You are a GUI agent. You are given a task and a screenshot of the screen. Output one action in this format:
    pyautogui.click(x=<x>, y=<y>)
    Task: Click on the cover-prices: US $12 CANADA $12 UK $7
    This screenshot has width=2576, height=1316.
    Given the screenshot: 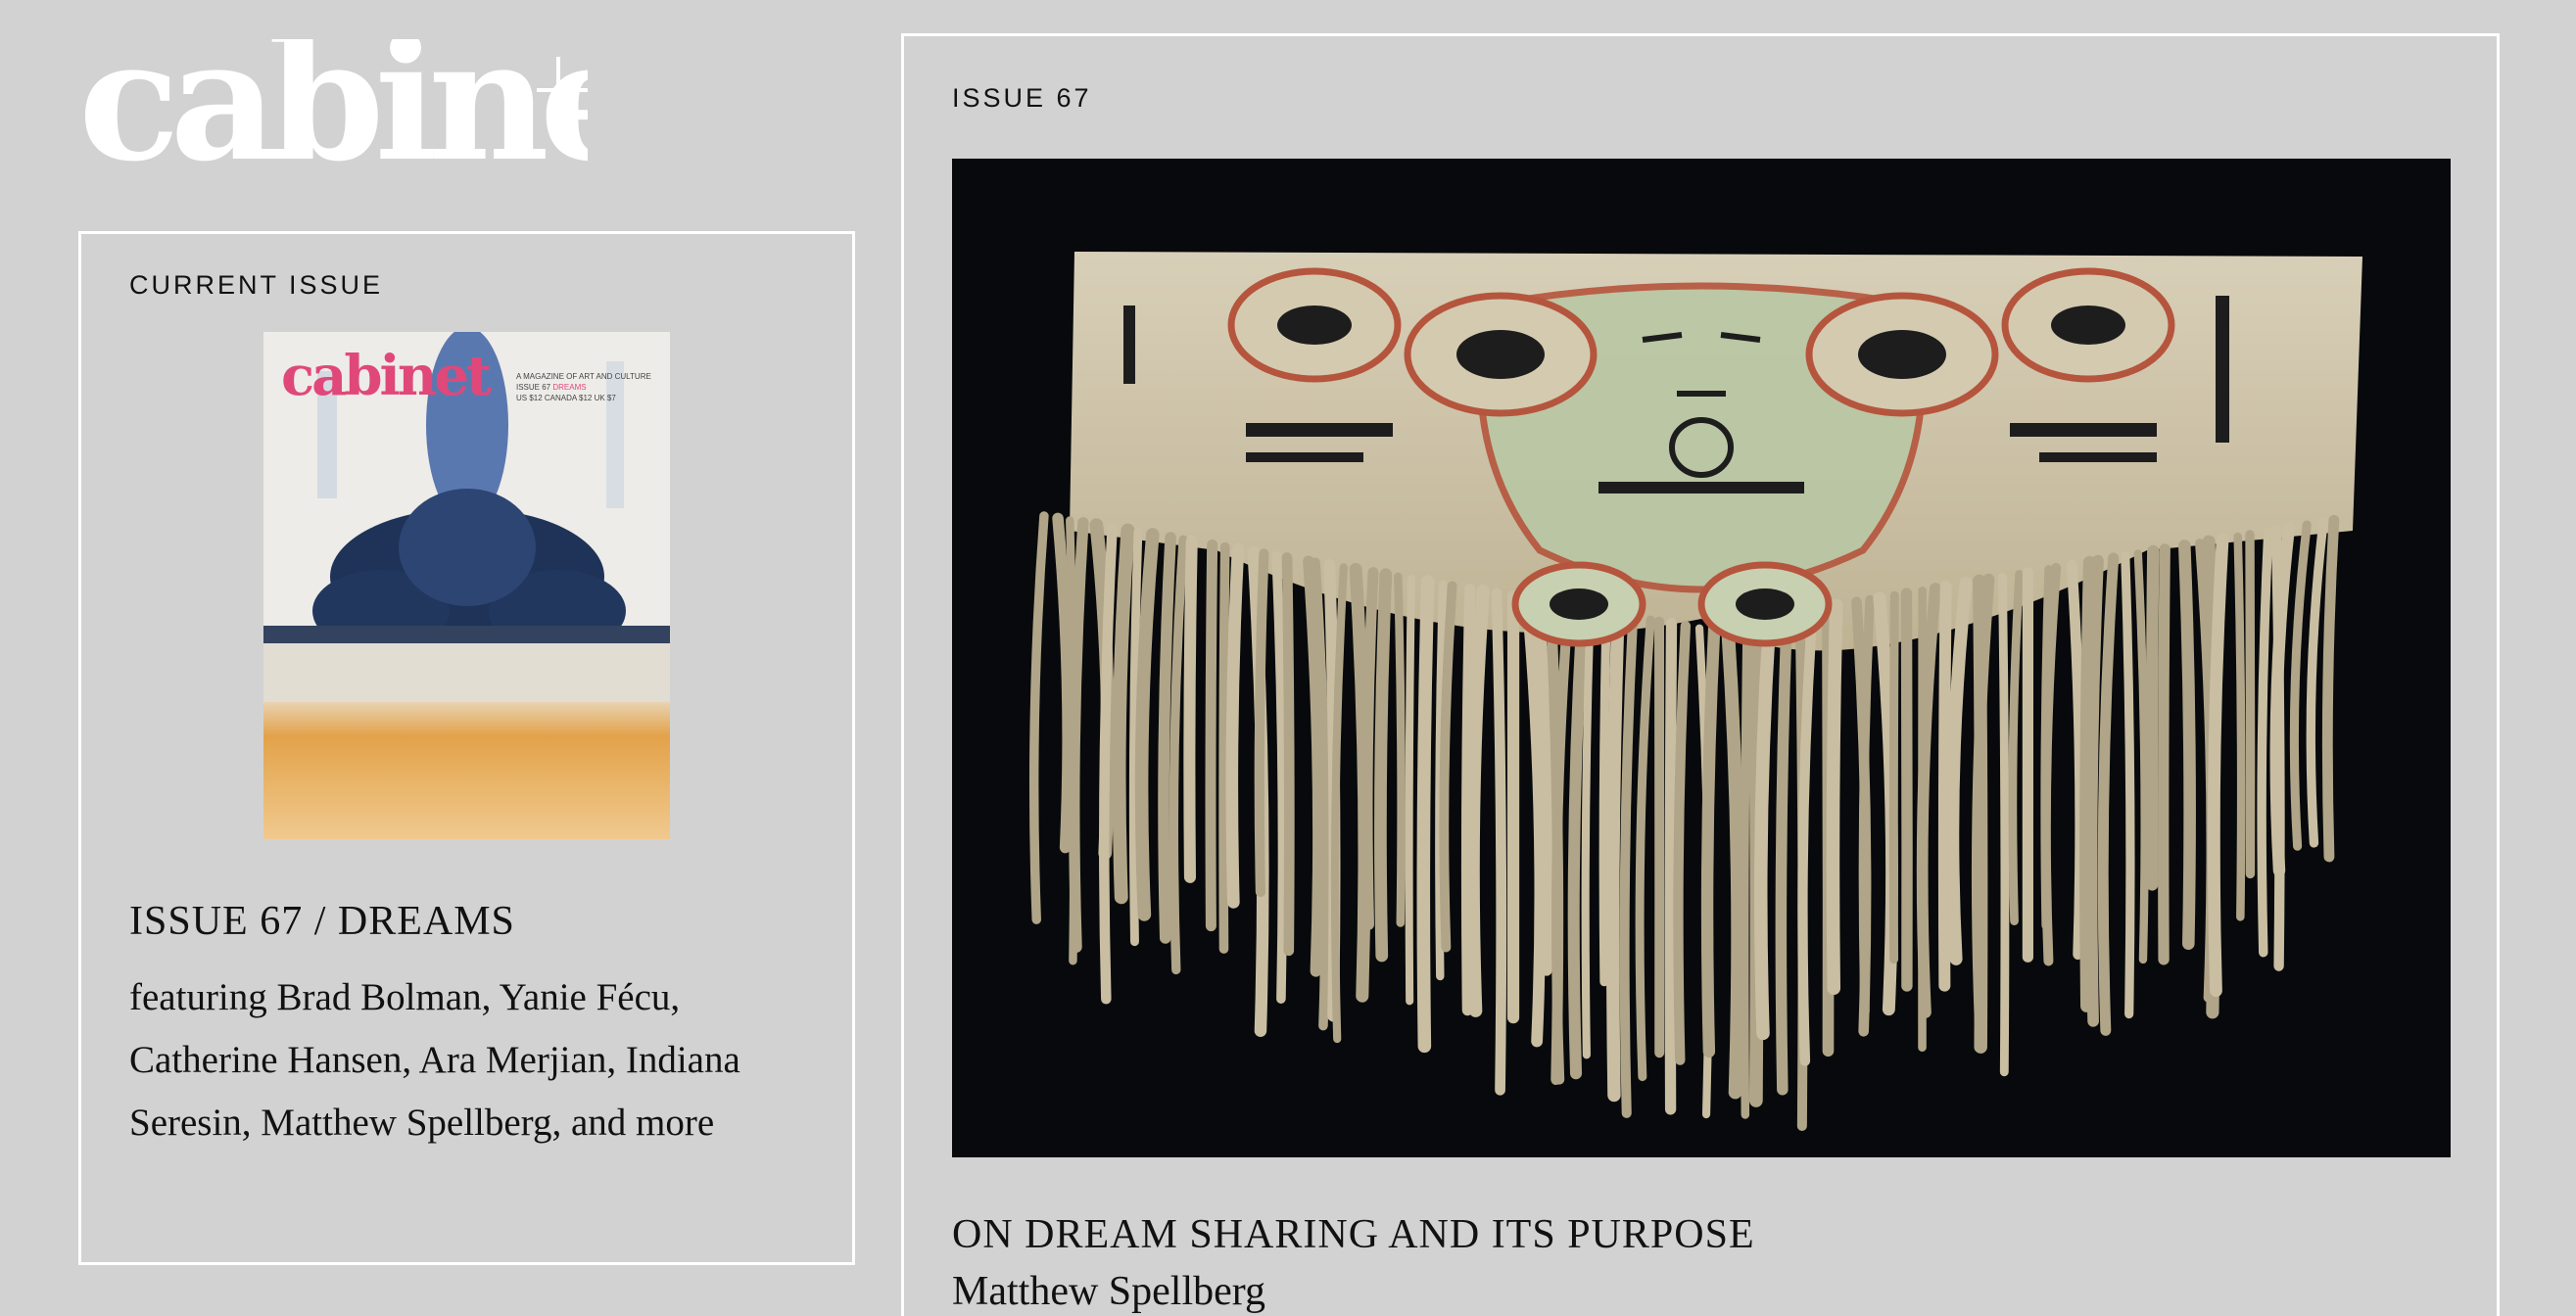 What is the action you would take?
    pyautogui.click(x=566, y=398)
    